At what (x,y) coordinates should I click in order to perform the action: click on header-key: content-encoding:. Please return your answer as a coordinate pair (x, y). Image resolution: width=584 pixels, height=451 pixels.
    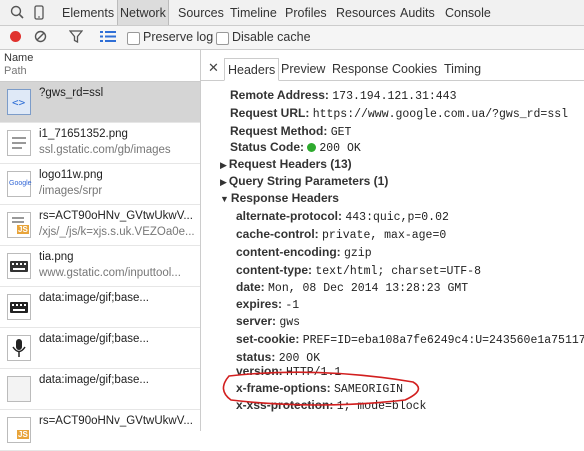
    Looking at the image, I should click on (288, 252).